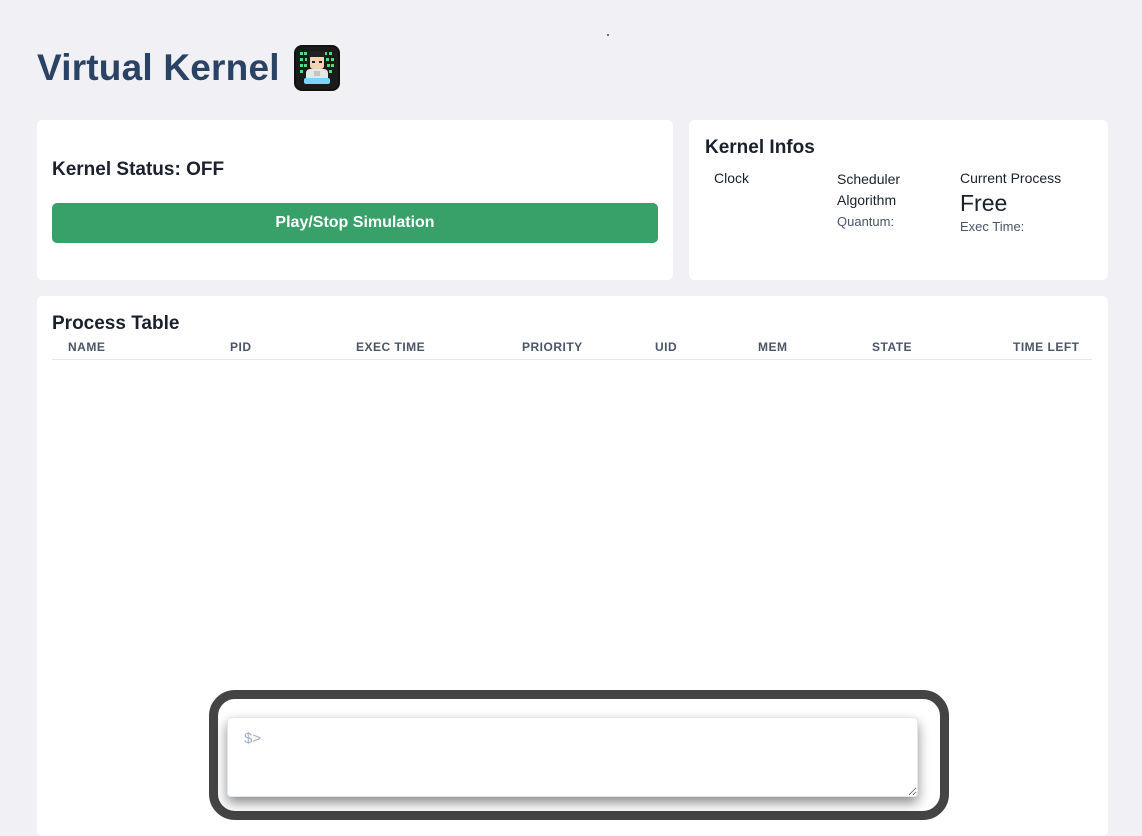 The width and height of the screenshot is (1142, 836). I want to click on kernel-status-card: Kernel Status: OFF Play/Stop Simulation, so click(355, 200).